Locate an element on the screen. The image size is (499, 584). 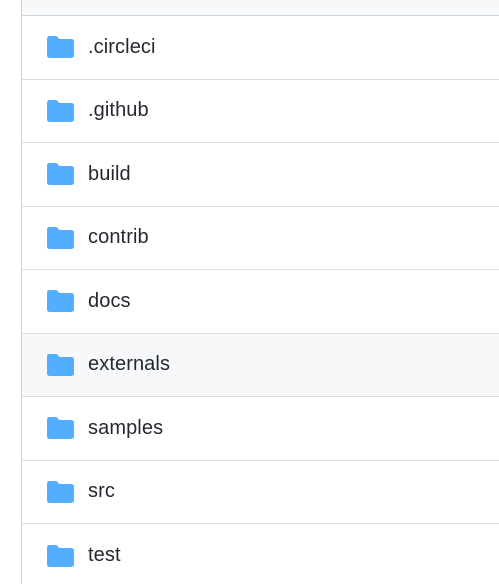
file-name-link: .circleci is located at coordinates (122, 47).